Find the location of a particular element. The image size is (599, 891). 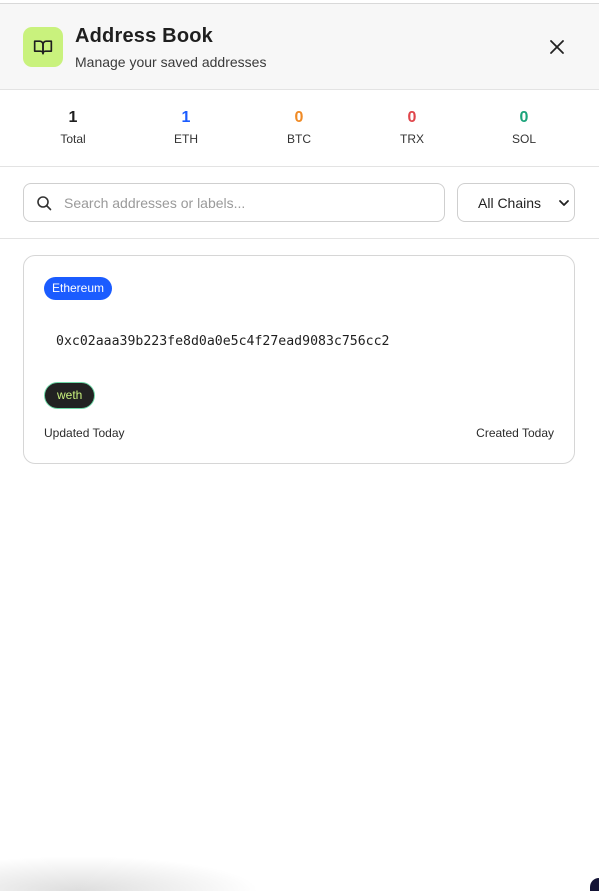

stats-bar: 1 Total 1 ETH 0 BTC 0 TRX 0 SOL is located at coordinates (299, 128).